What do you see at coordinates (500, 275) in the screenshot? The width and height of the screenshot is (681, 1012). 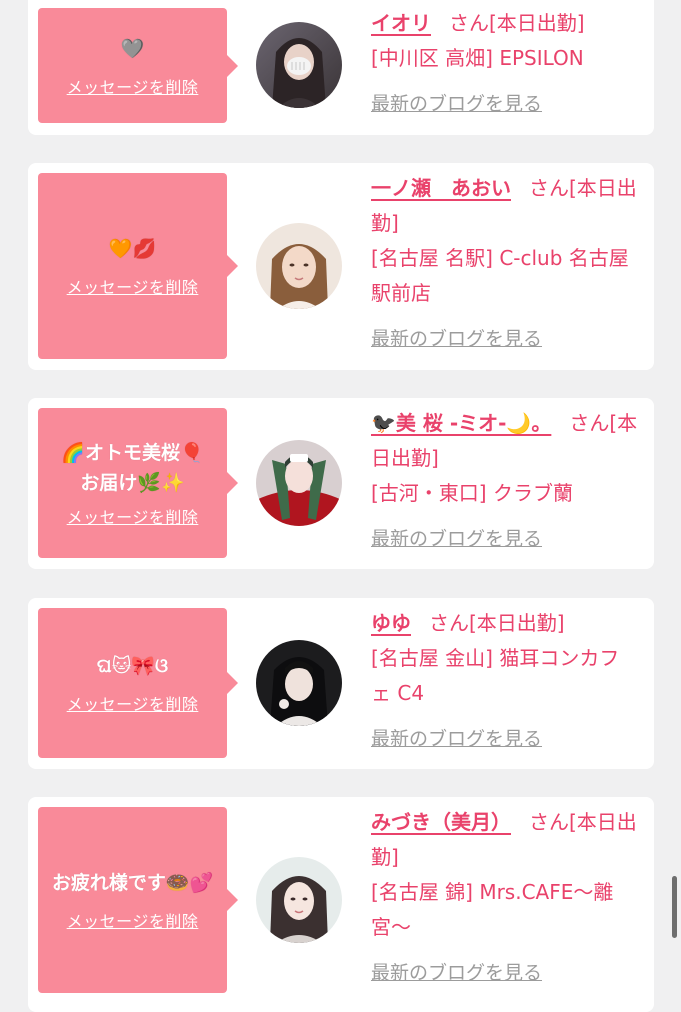 I see `shop-text: [名古屋 名駅] C-club 名古屋駅前店` at bounding box center [500, 275].